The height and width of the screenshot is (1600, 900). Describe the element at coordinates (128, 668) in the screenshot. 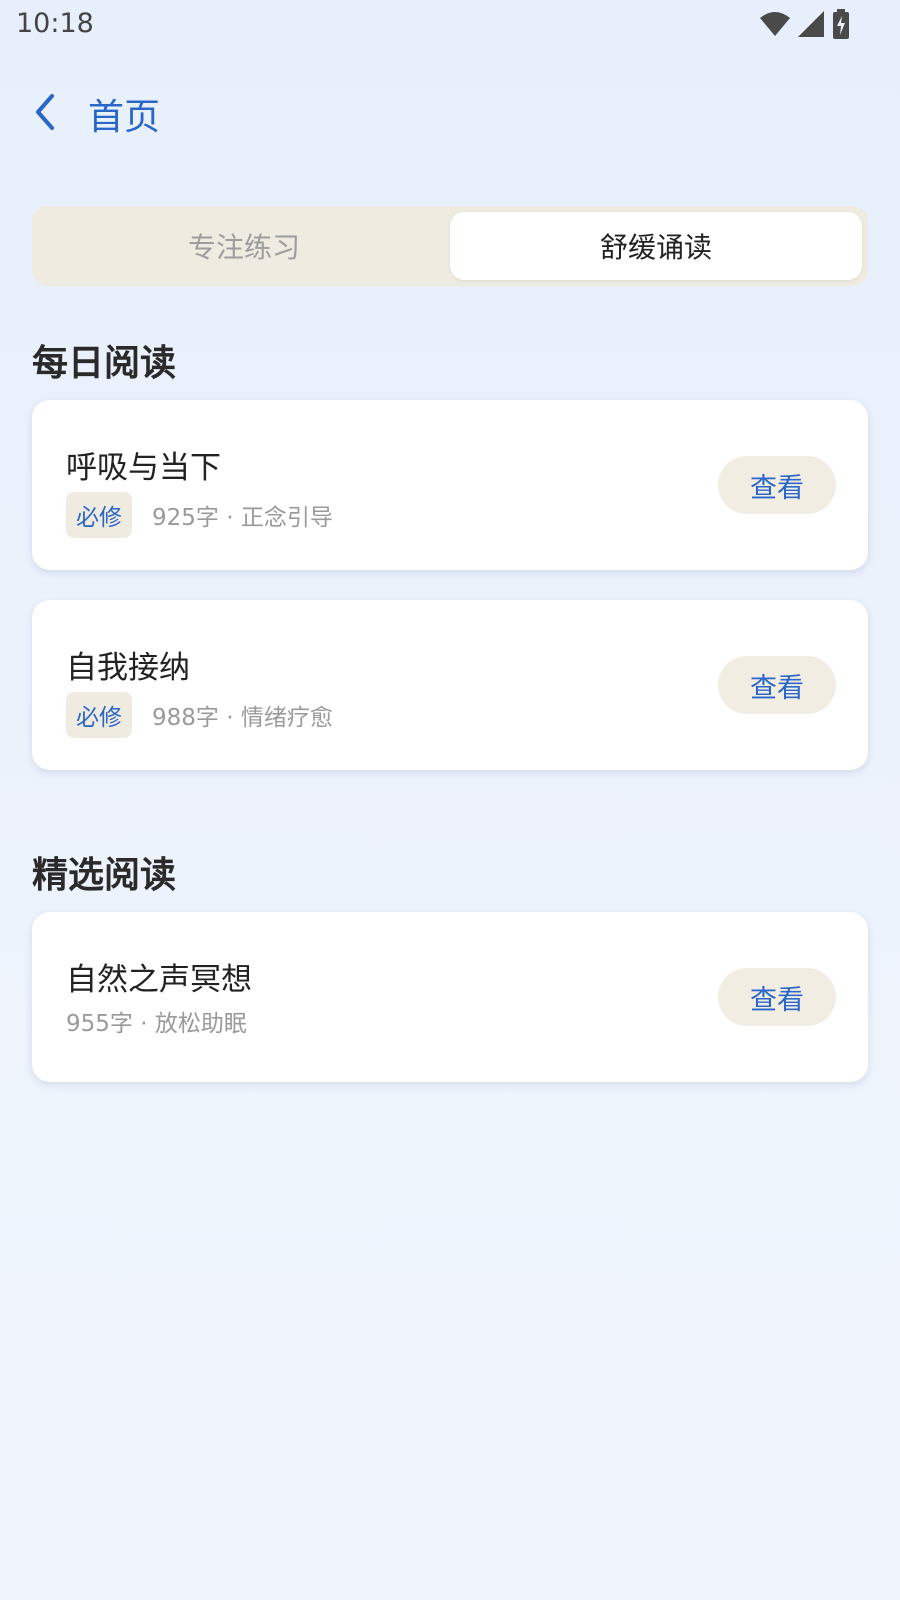

I see `card-title: 自我接纳` at that location.